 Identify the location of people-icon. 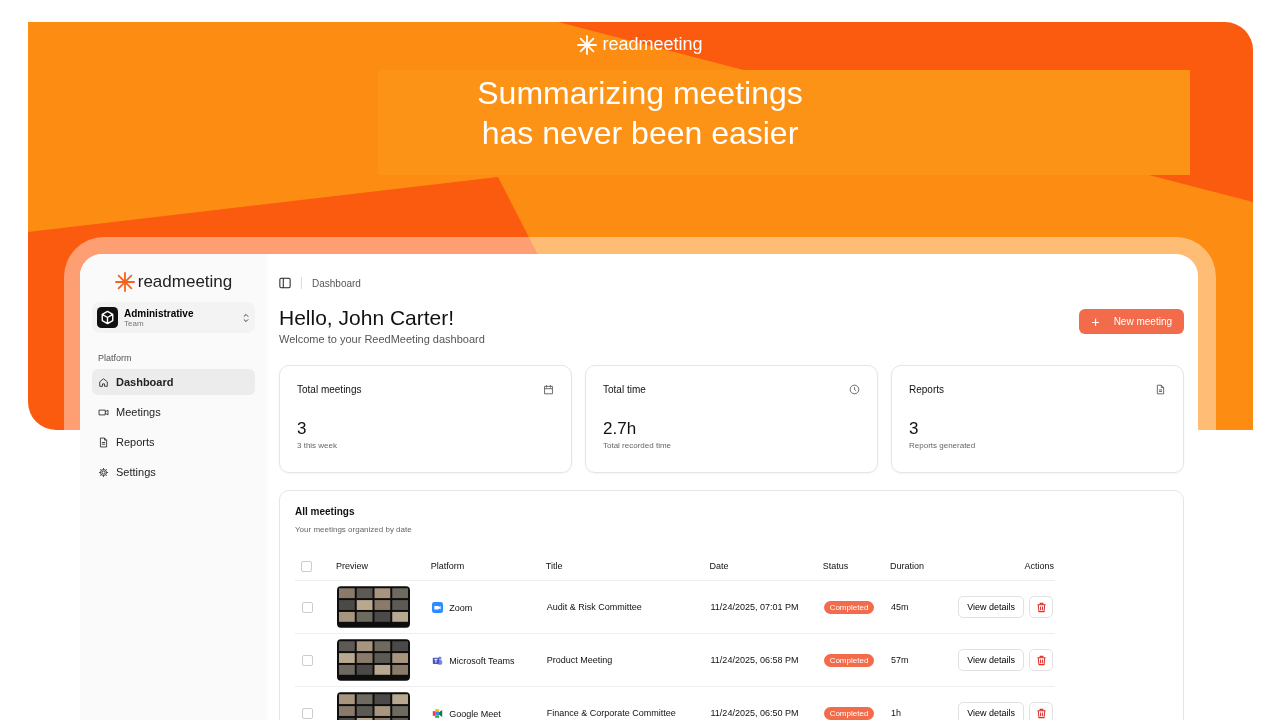
(437, 660).